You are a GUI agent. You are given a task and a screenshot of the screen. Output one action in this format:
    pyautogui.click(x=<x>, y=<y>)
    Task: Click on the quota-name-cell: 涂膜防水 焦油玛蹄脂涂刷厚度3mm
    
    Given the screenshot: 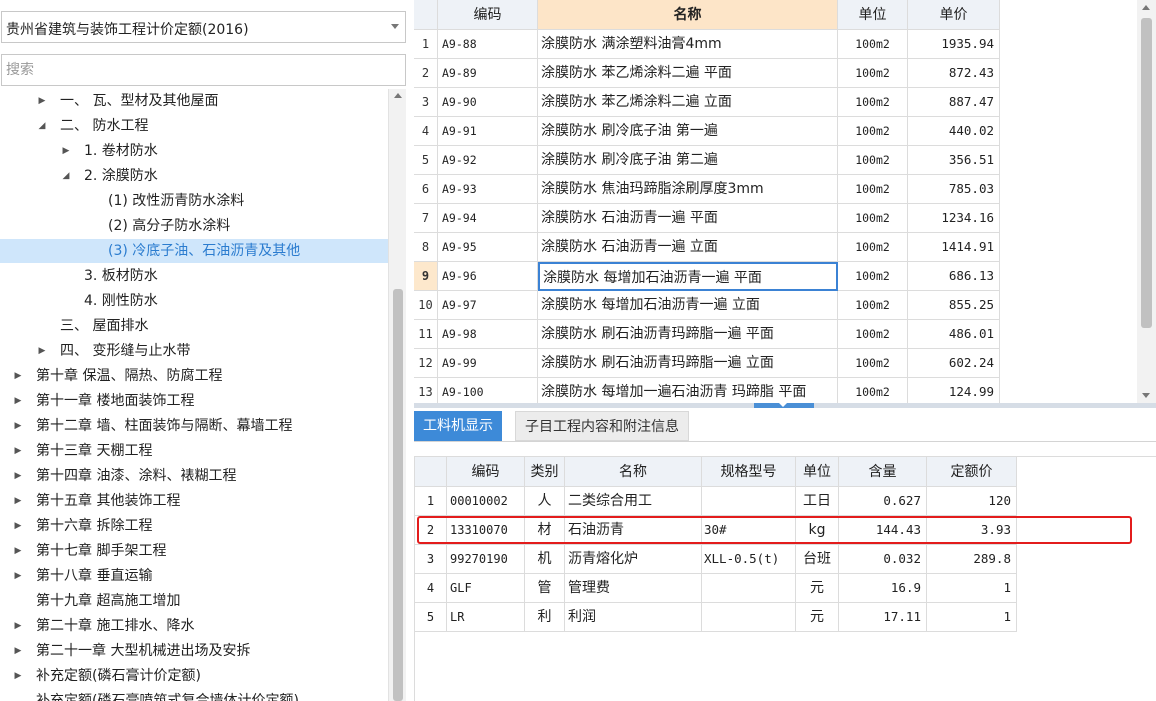 What is the action you would take?
    pyautogui.click(x=688, y=189)
    